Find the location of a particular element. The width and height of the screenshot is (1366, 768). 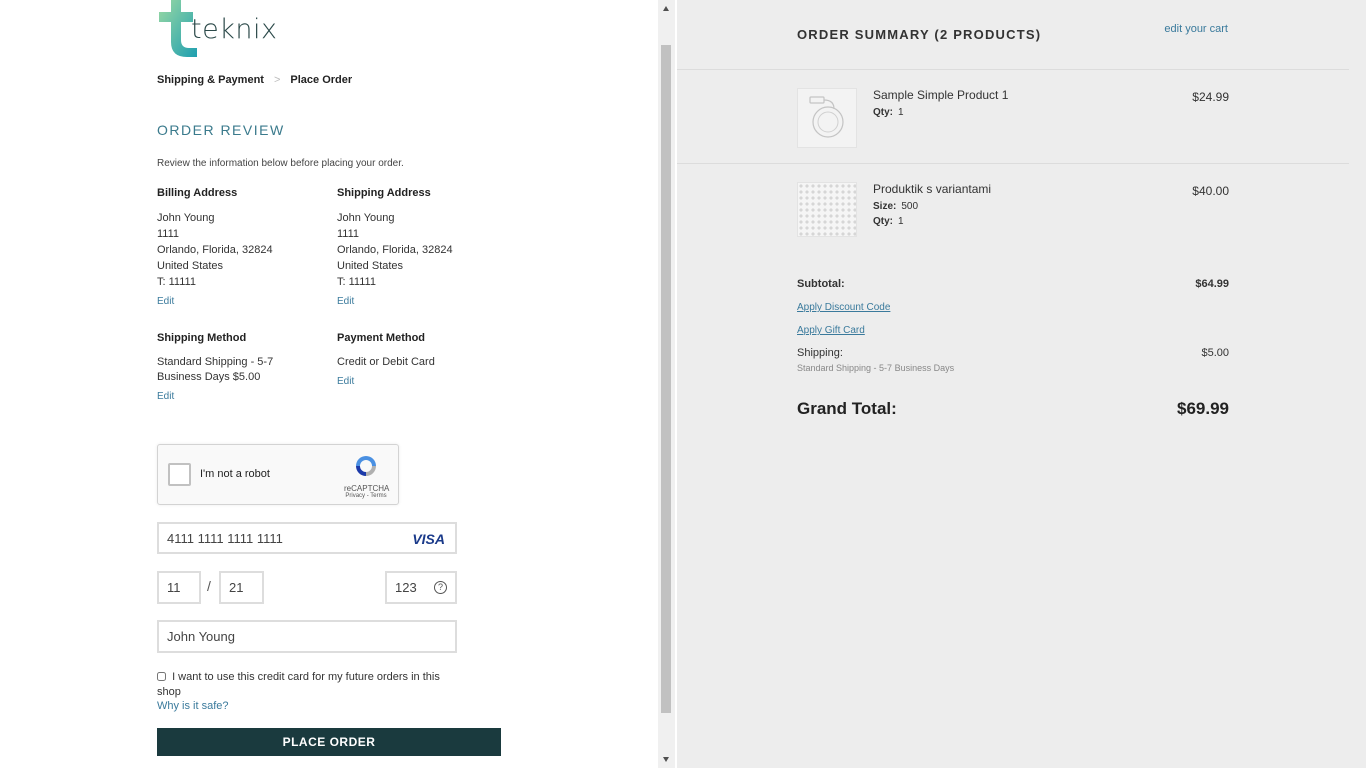

billing-country: United States is located at coordinates (190, 266).